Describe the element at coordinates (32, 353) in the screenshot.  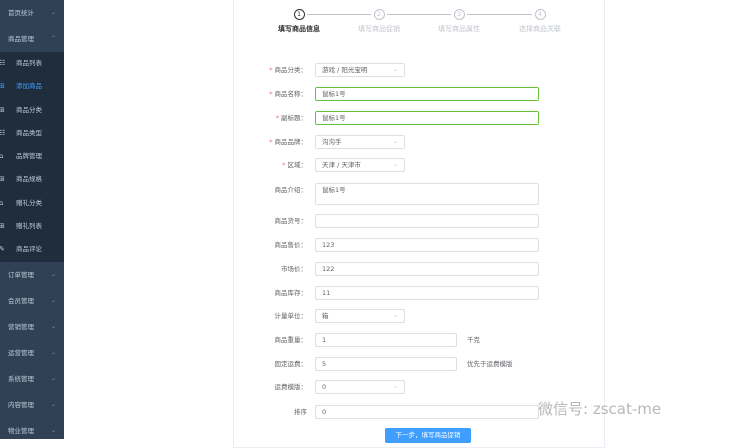
I see `sidebar-menu: 运营管理 ⌄` at that location.